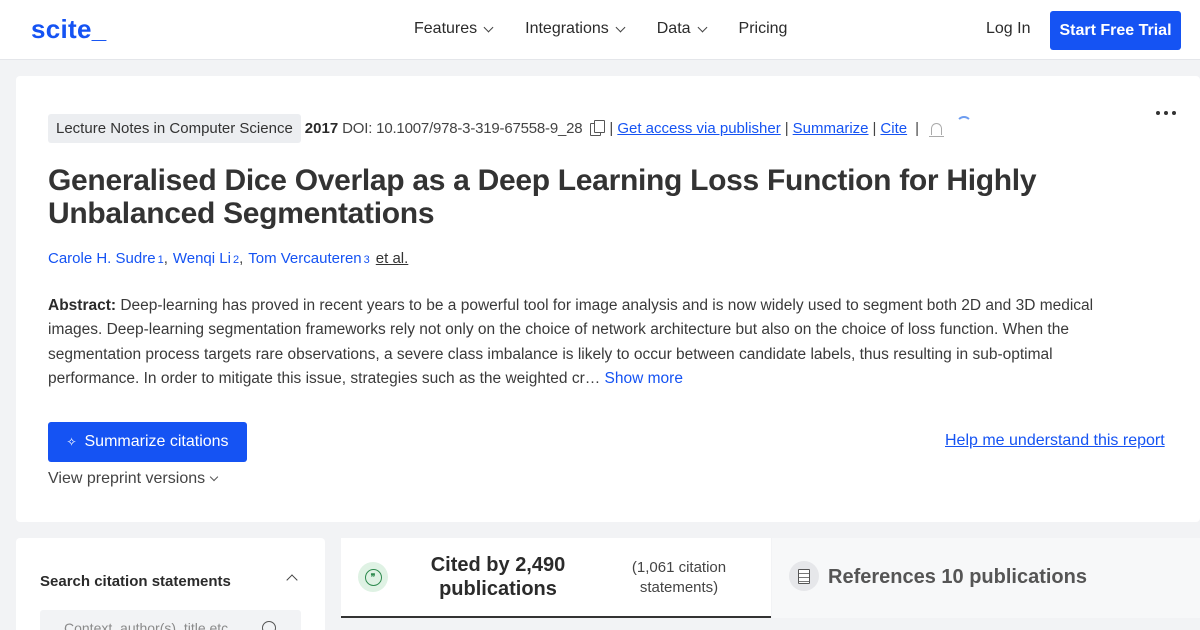 This screenshot has height=630, width=1200. I want to click on citation-statements-count: (1,061 citation statements), so click(679, 577).